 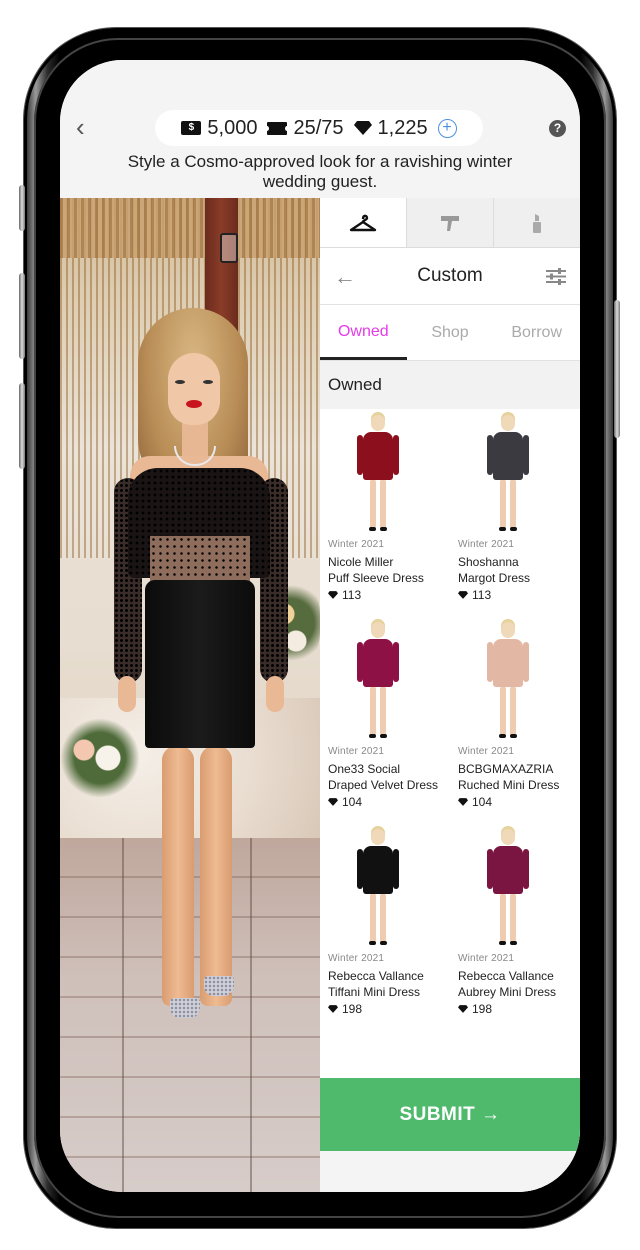 I want to click on tab-borrow: Borrow, so click(x=536, y=332).